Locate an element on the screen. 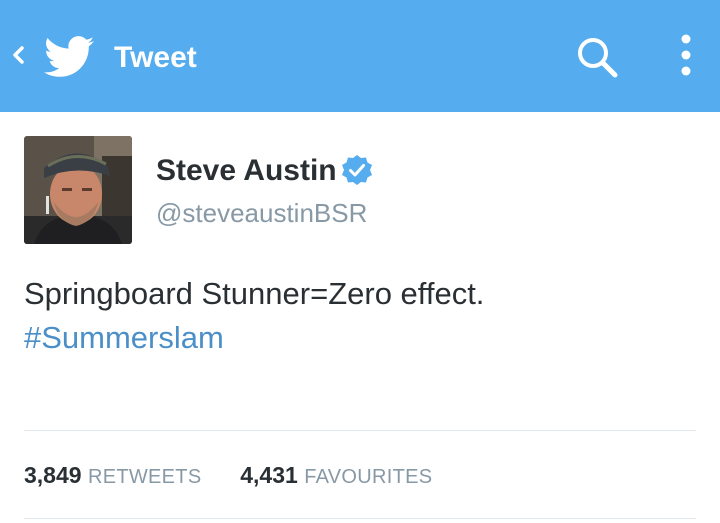 This screenshot has height=523, width=720. search-icon is located at coordinates (597, 57).